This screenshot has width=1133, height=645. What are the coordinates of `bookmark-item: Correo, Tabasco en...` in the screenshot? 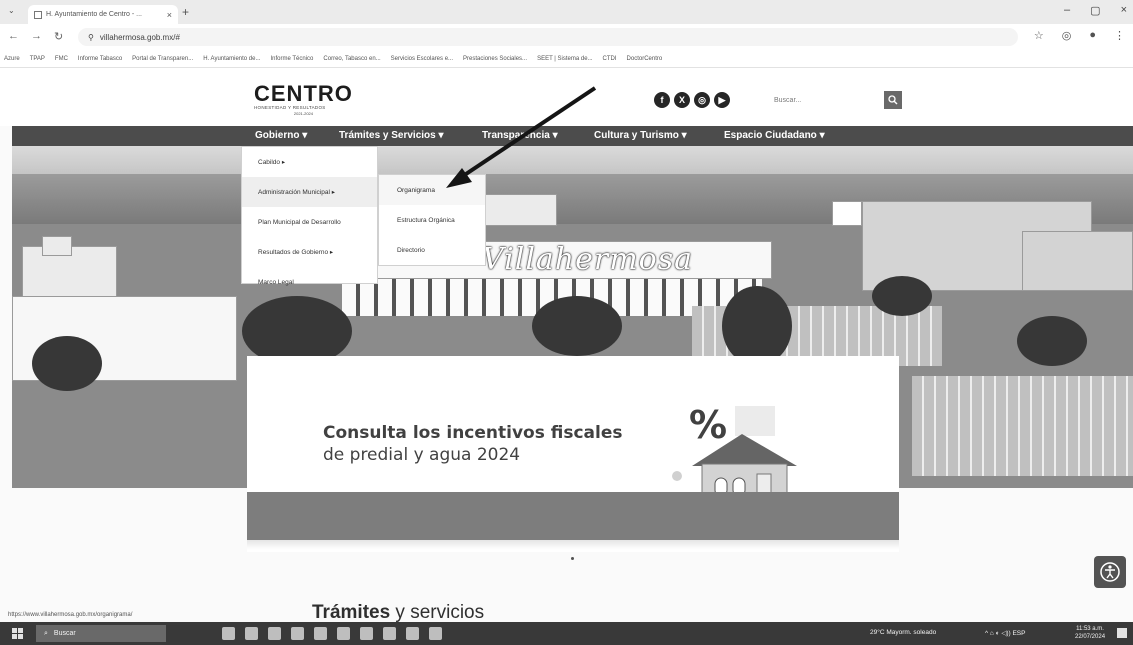 It's located at (351, 59).